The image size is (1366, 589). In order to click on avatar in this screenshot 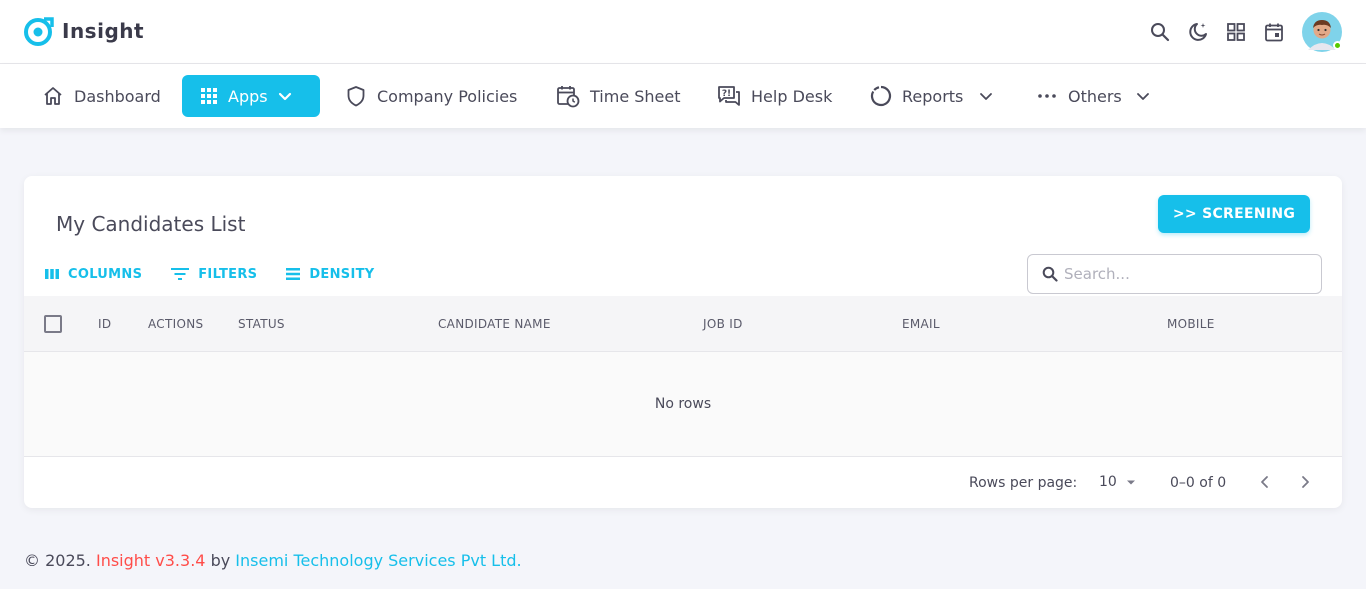, I will do `click(1322, 32)`.